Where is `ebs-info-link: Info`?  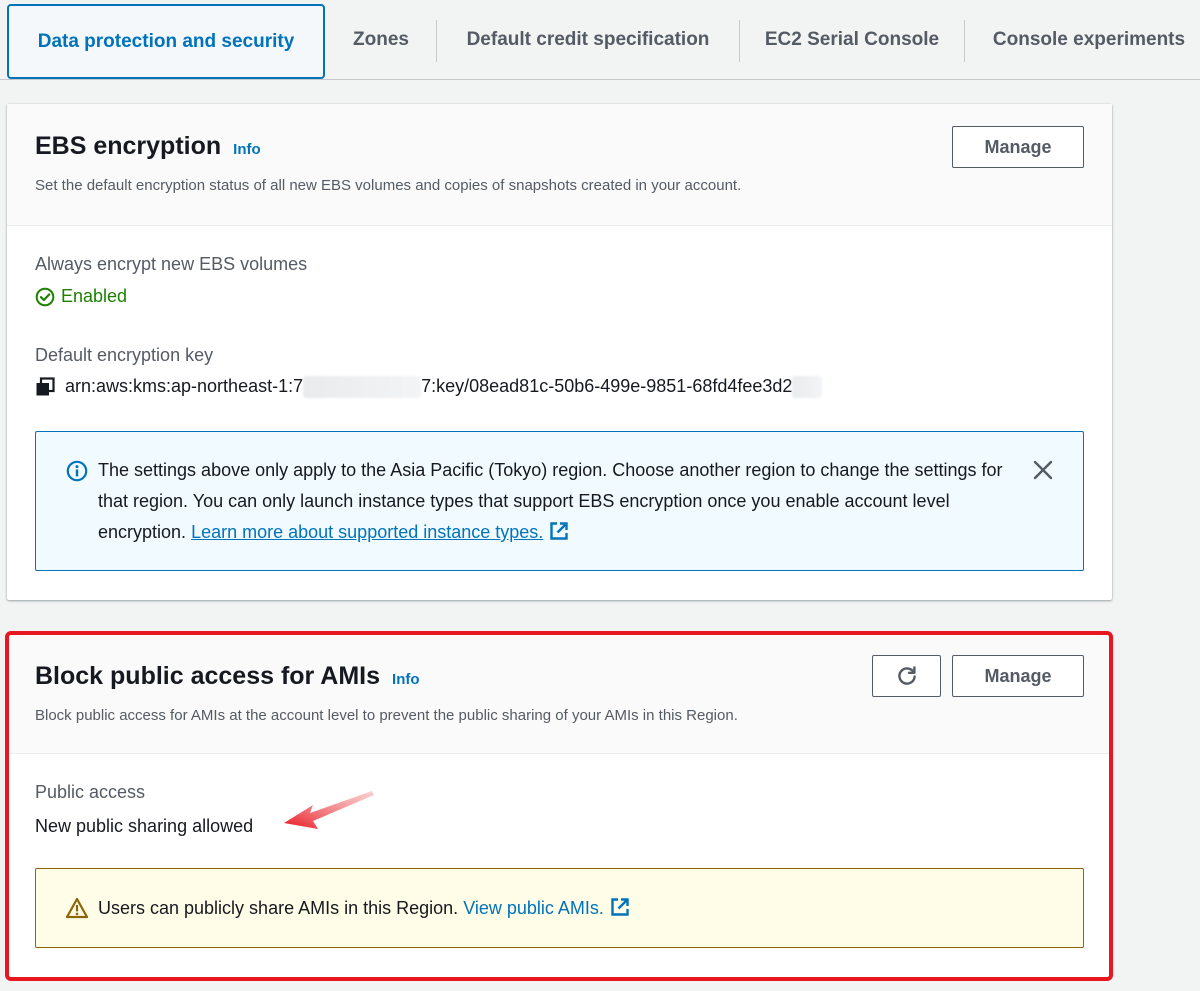
ebs-info-link: Info is located at coordinates (247, 149).